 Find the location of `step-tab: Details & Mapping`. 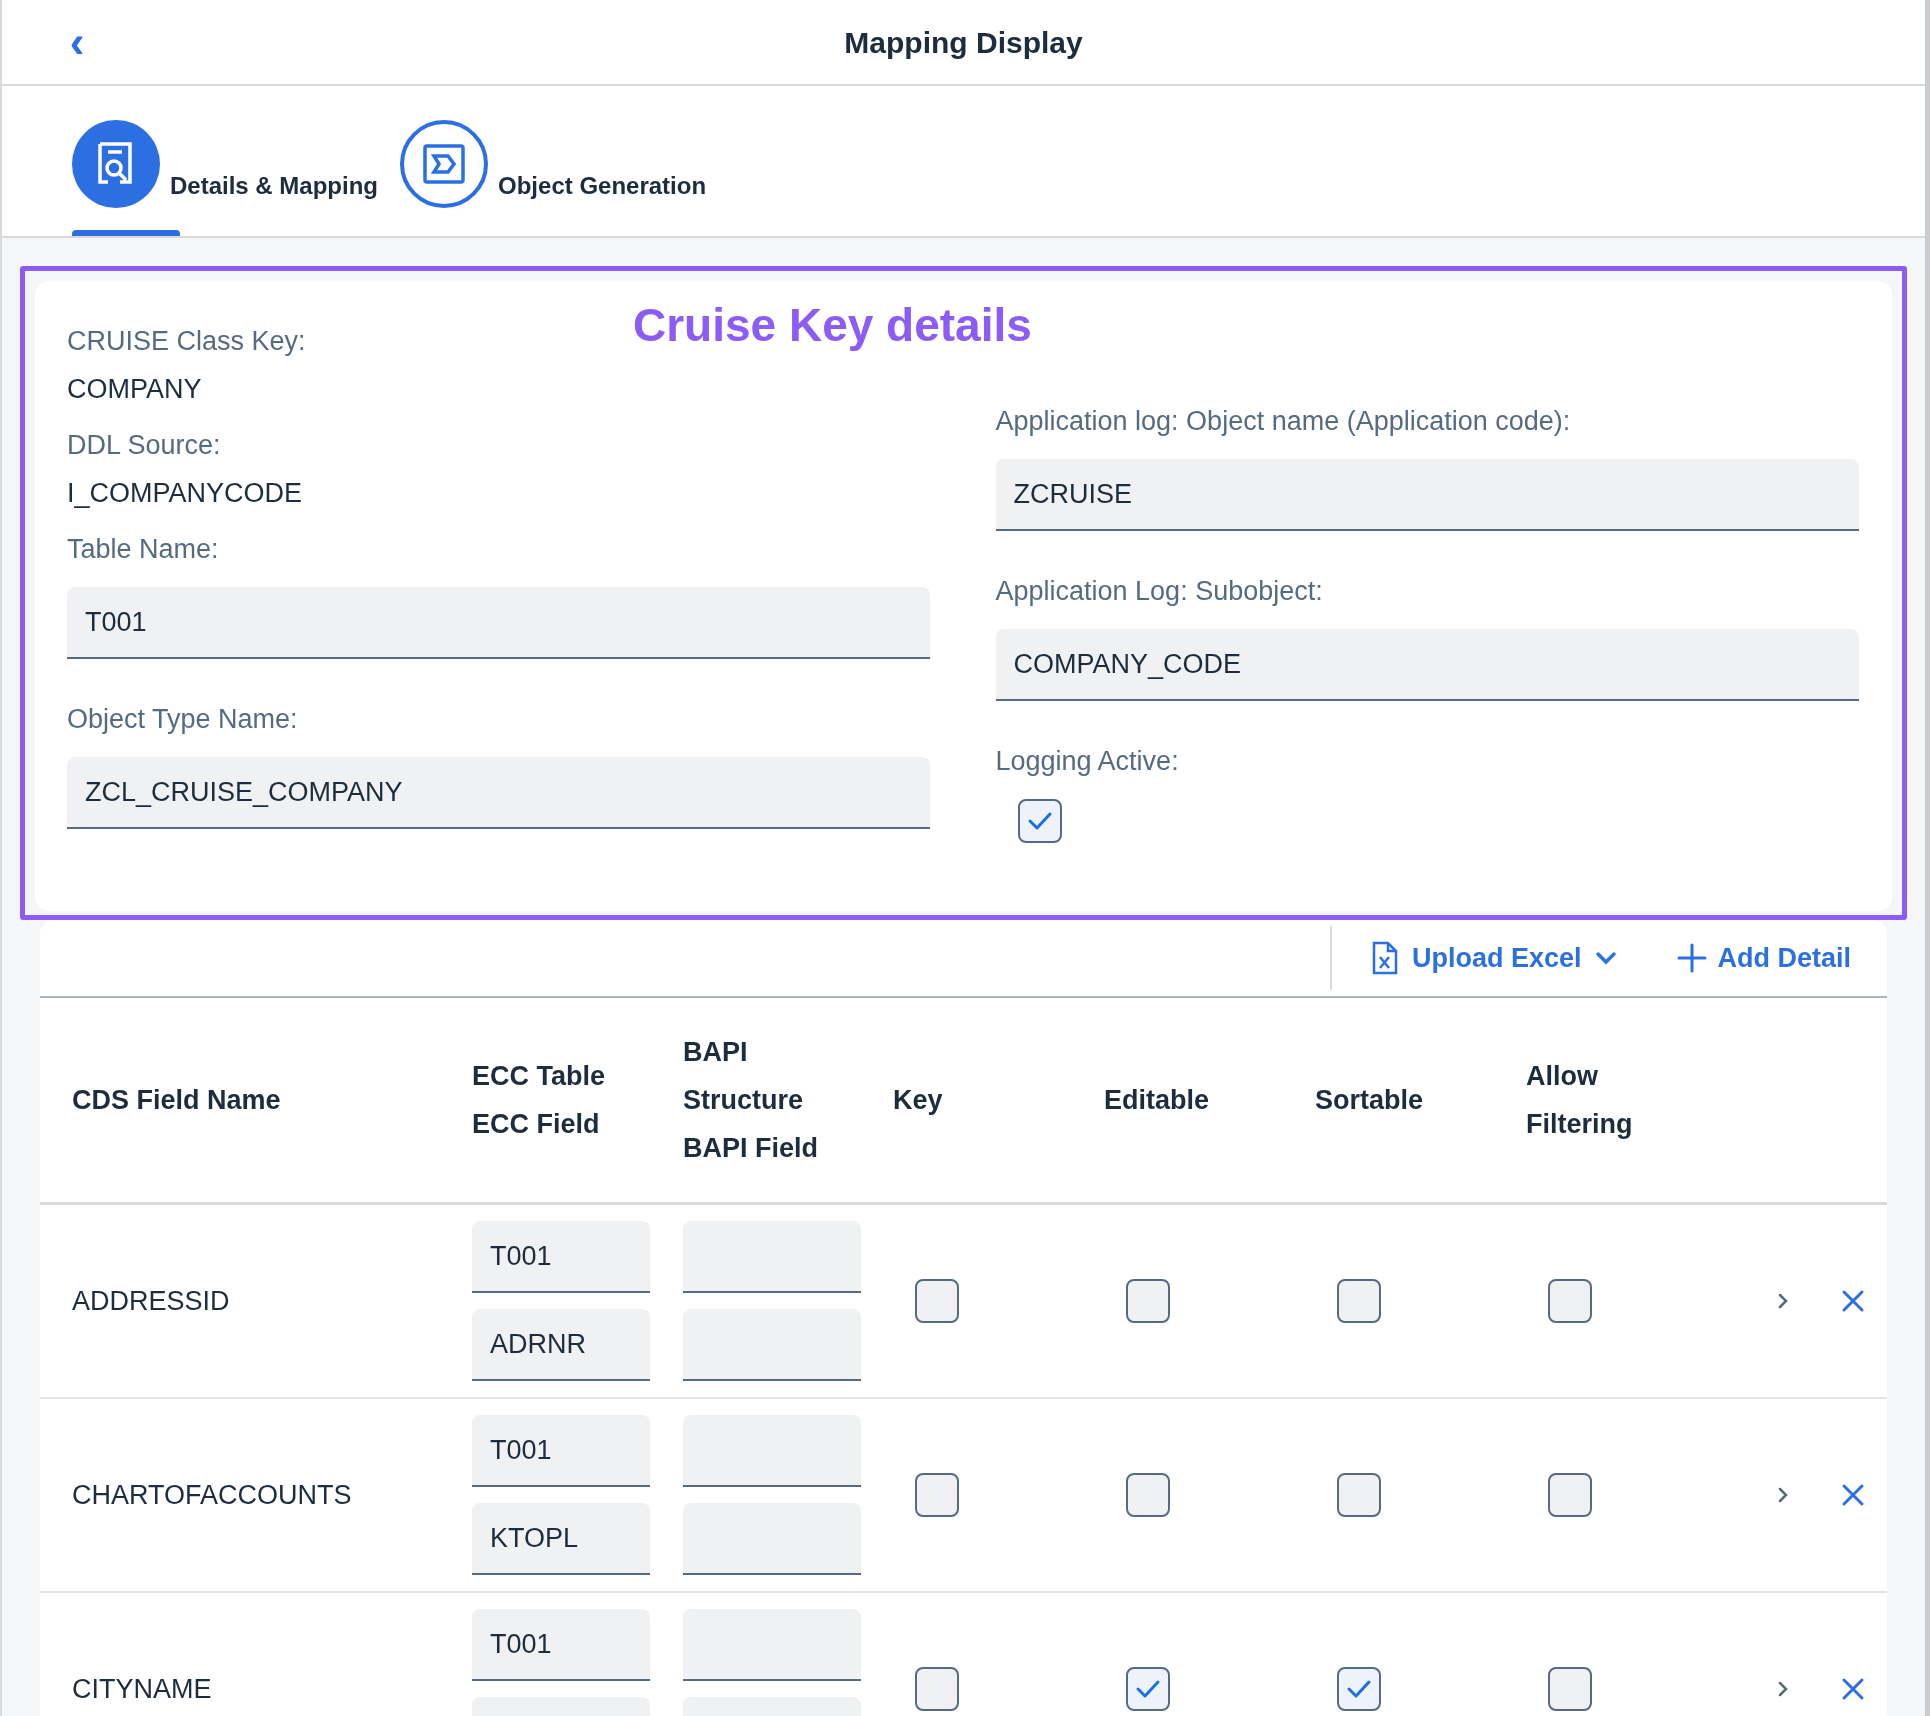

step-tab: Details & Mapping is located at coordinates (225, 161).